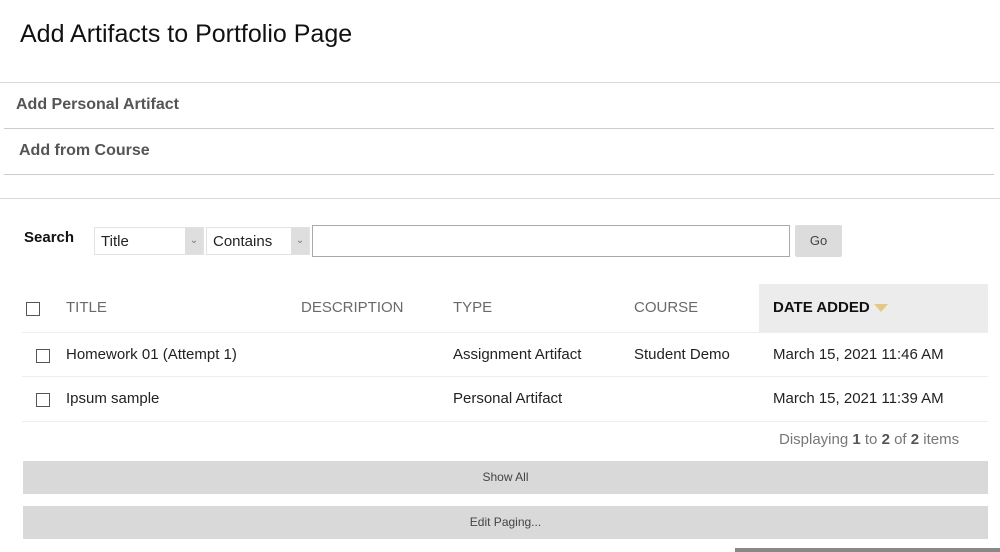  Describe the element at coordinates (551, 241) in the screenshot. I see `search-input` at that location.